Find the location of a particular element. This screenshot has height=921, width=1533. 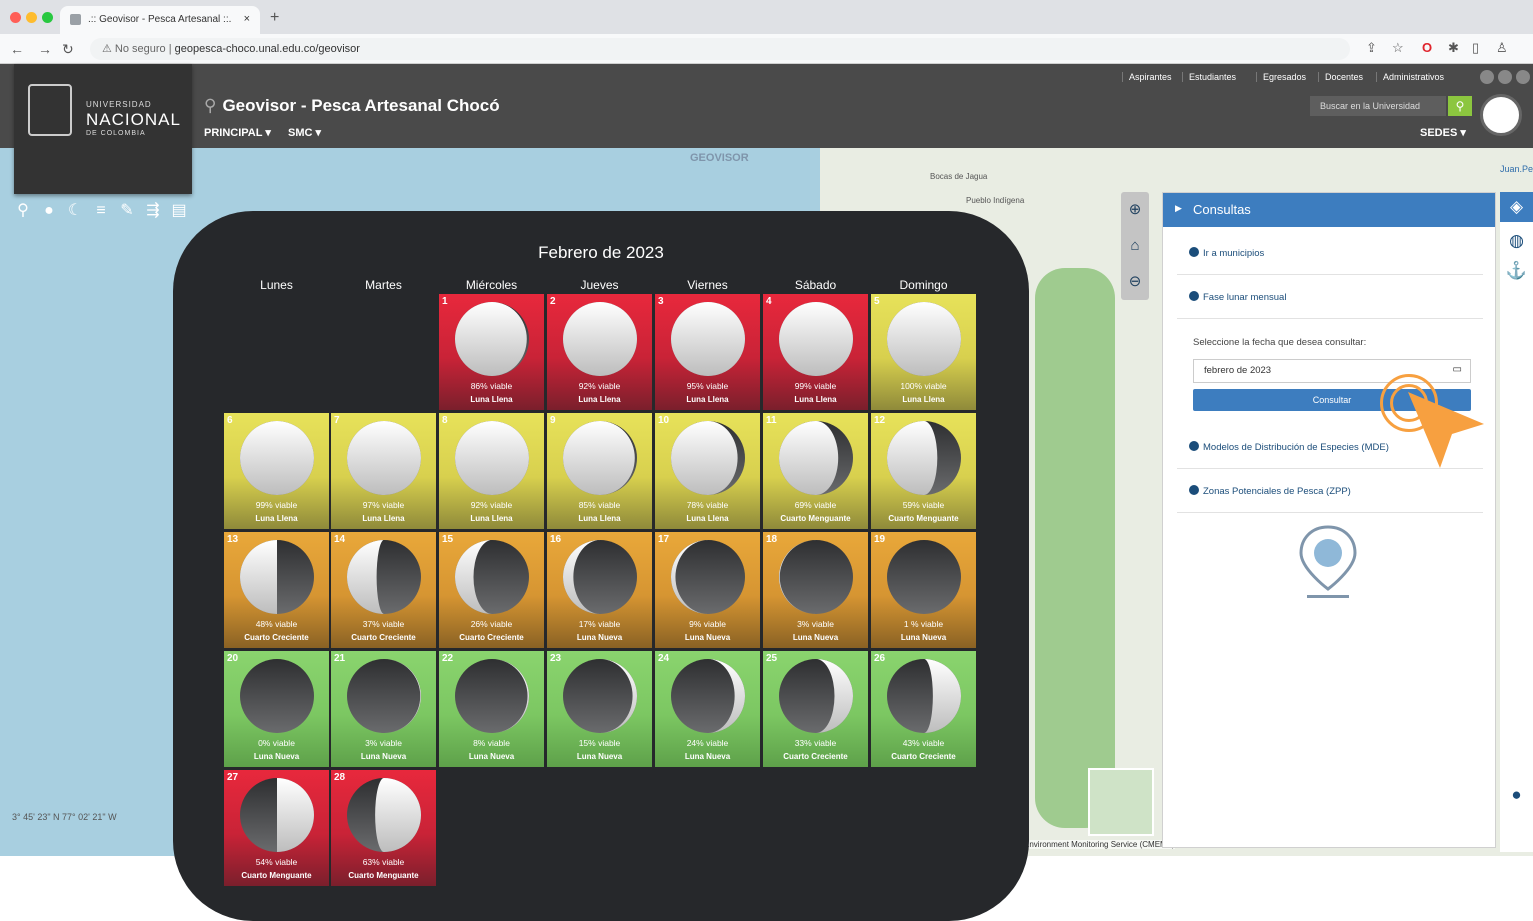

calendar-day-cell: 7 97% viable Luna Llena is located at coordinates (383, 471).